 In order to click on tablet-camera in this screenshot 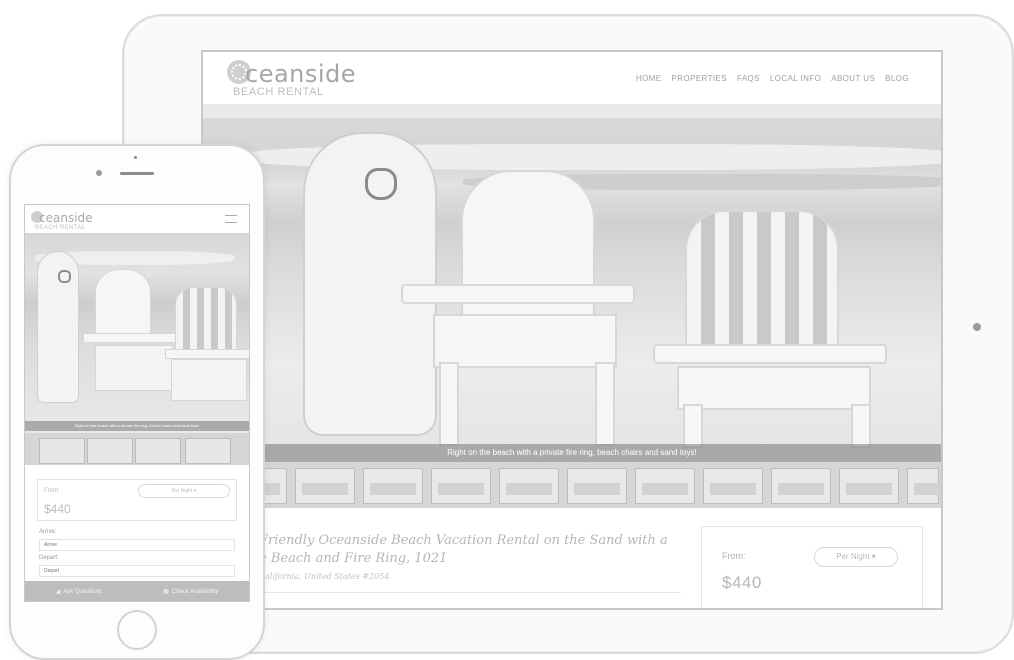, I will do `click(977, 327)`.